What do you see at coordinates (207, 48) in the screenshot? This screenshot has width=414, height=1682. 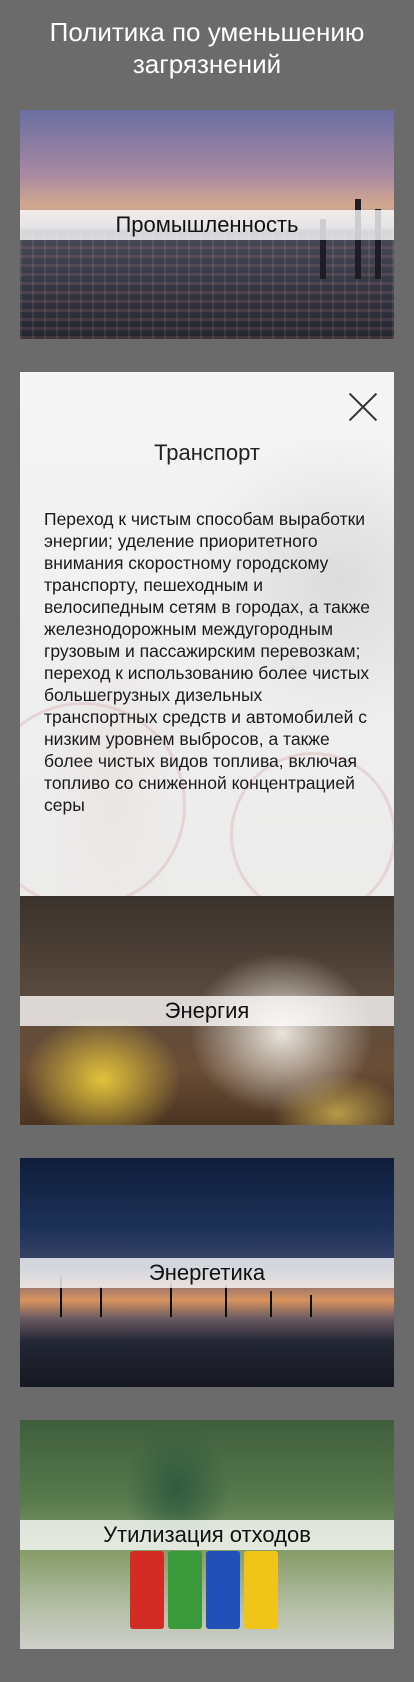 I see `page-title: Политика по уменьшению загрязнений` at bounding box center [207, 48].